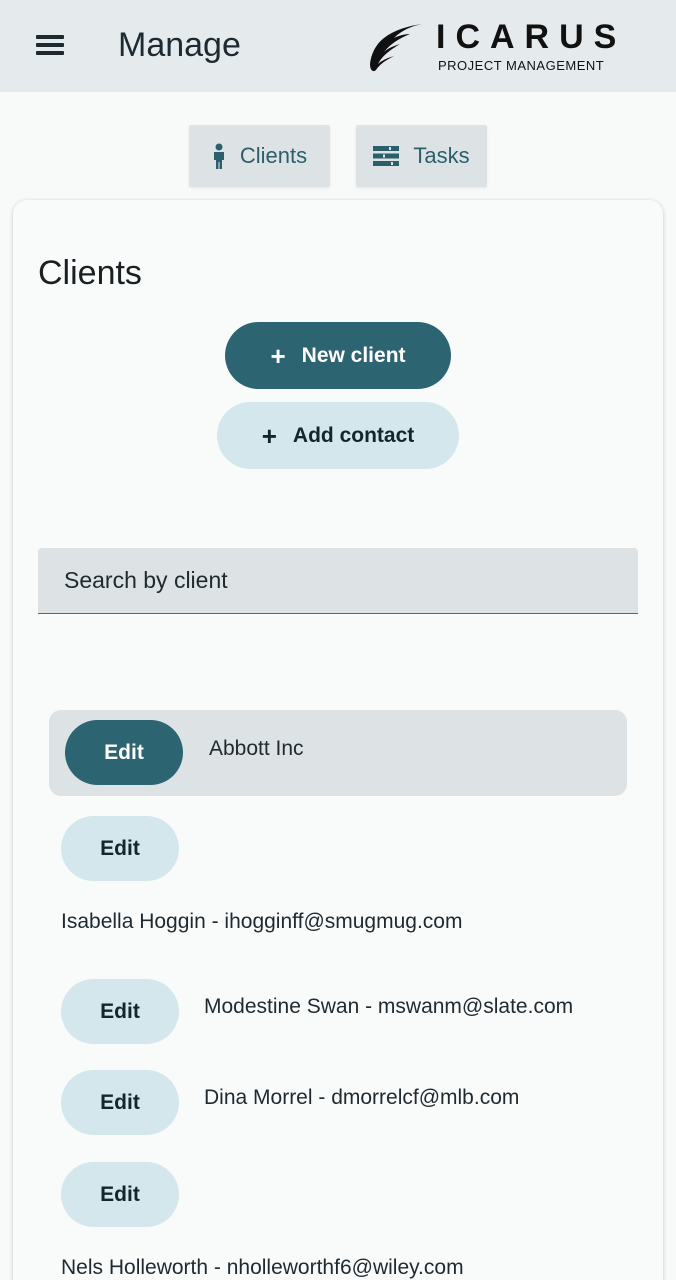 The image size is (676, 1280). I want to click on client-row: Edit Abbott Inc, so click(338, 753).